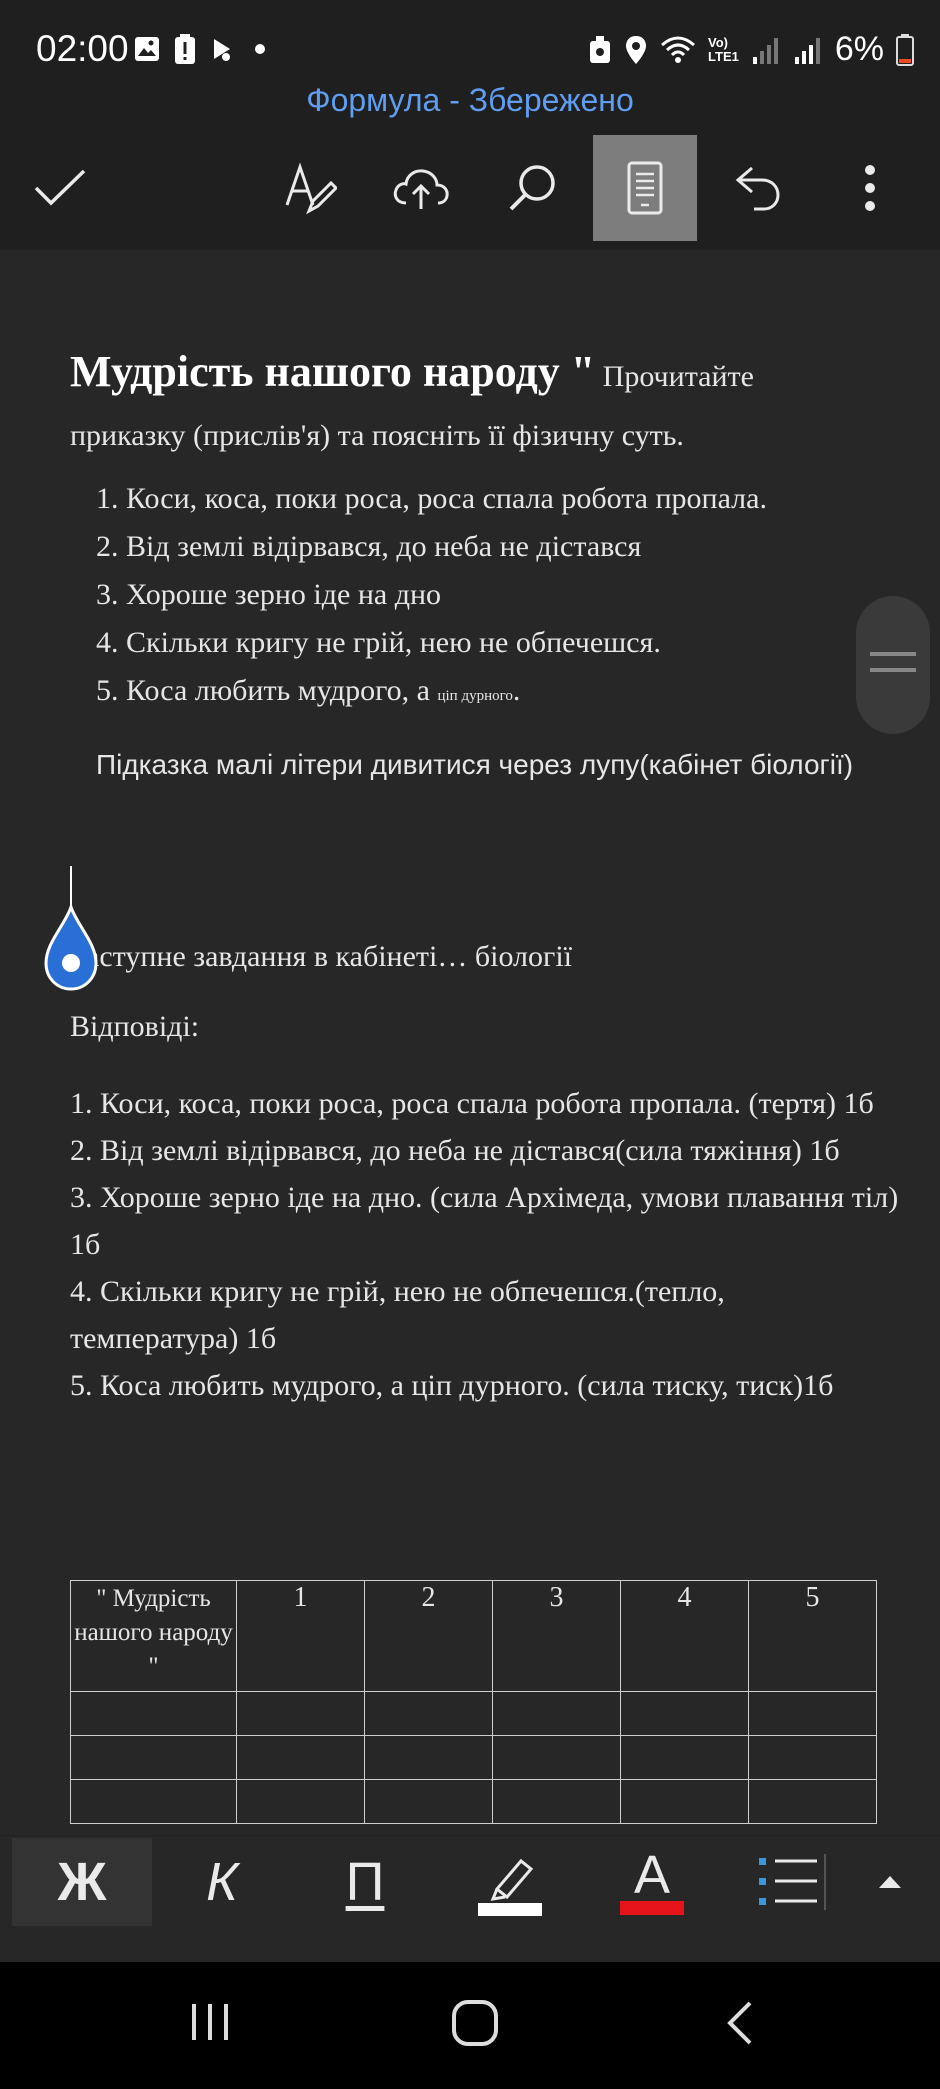 This screenshot has width=940, height=2089. Describe the element at coordinates (905, 49) in the screenshot. I see `battery-icon` at that location.